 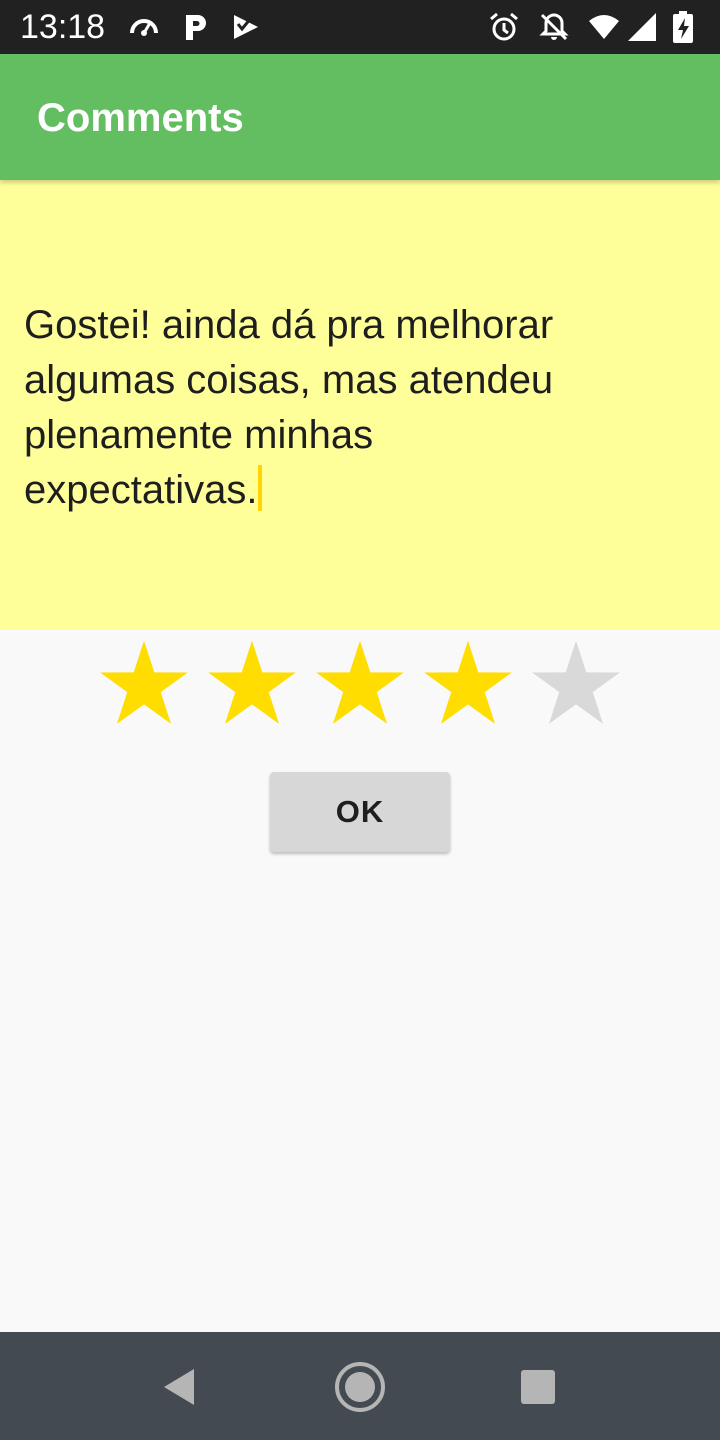 What do you see at coordinates (504, 26) in the screenshot?
I see `alarm-icon` at bounding box center [504, 26].